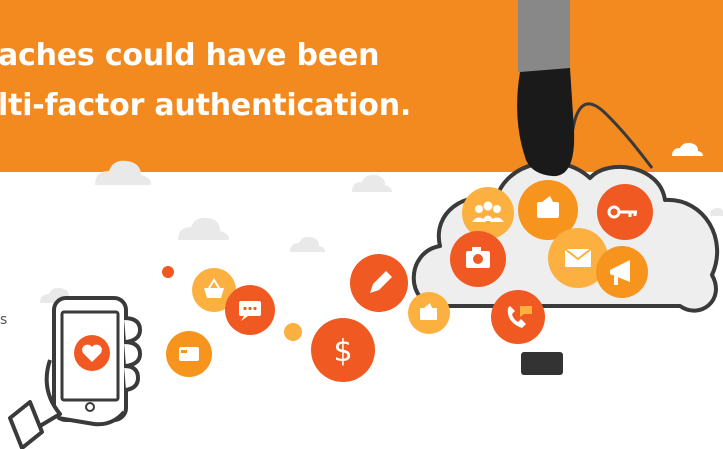  Describe the element at coordinates (429, 313) in the screenshot. I see `wallet-icon` at that location.